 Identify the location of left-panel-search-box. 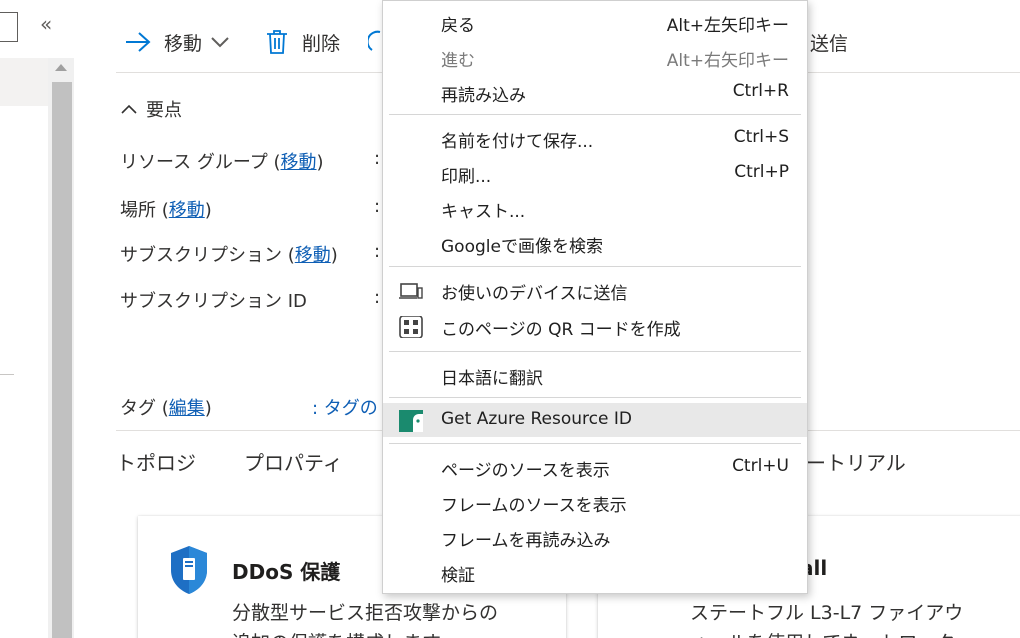
(9, 27).